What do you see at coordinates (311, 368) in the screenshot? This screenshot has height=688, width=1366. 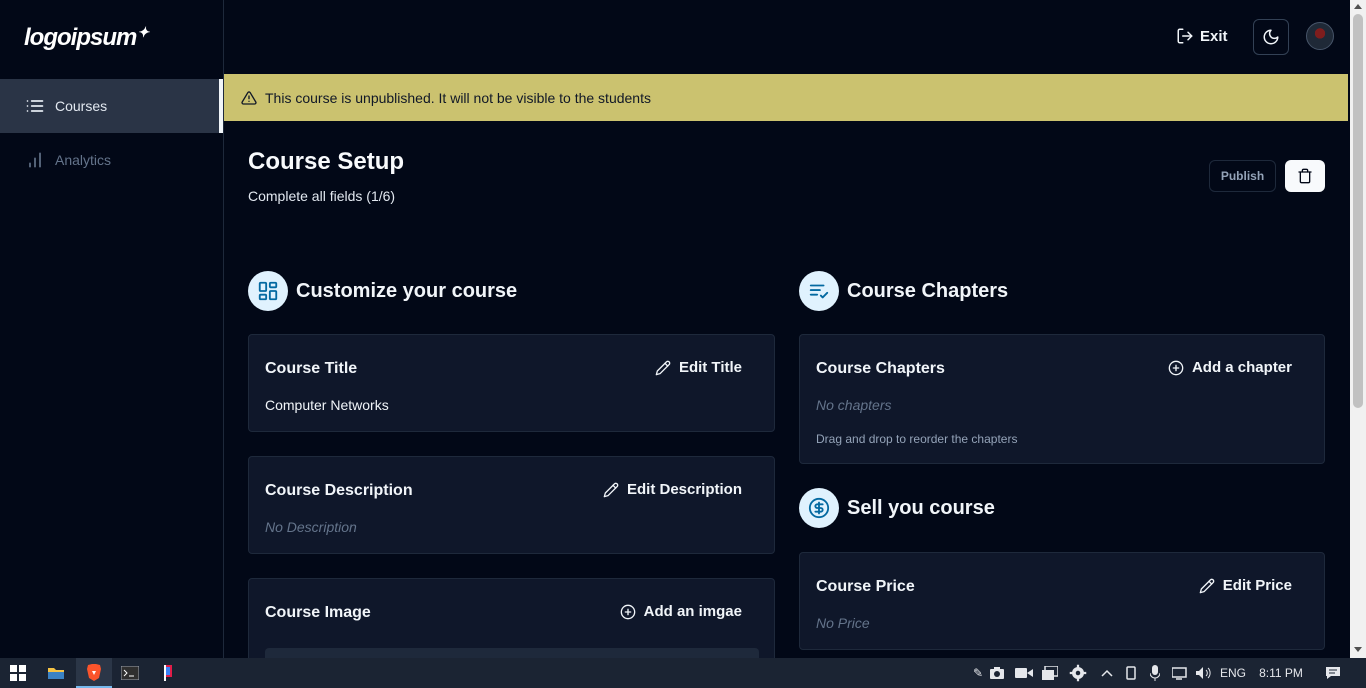 I see `card-title: Course Title` at bounding box center [311, 368].